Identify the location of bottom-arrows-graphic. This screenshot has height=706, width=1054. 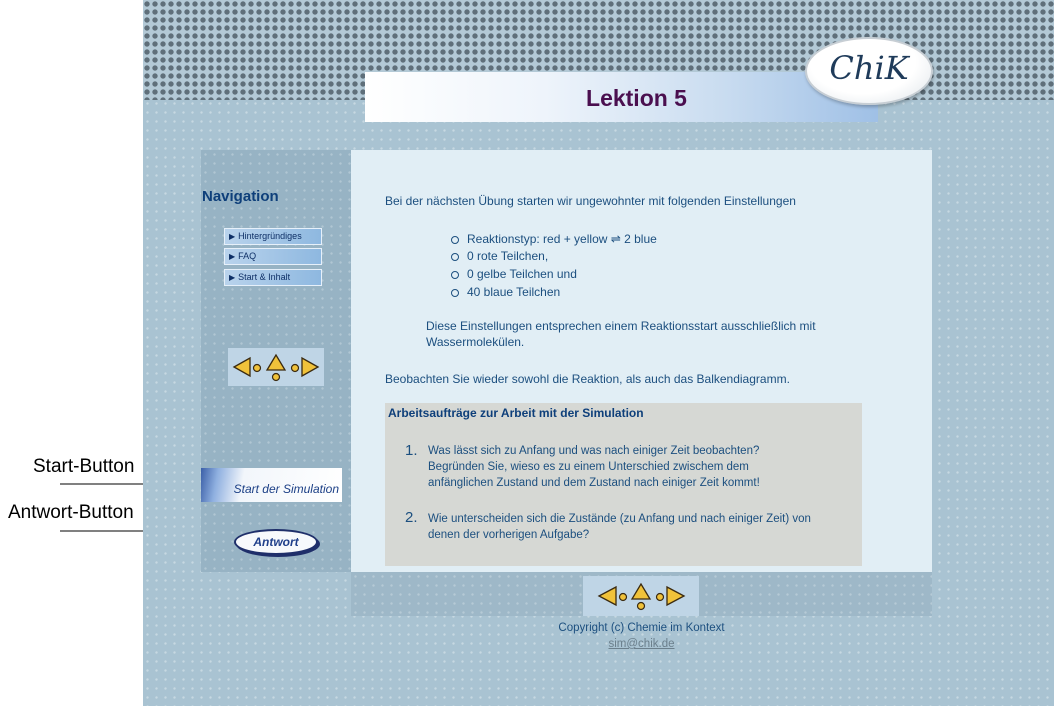
(641, 596).